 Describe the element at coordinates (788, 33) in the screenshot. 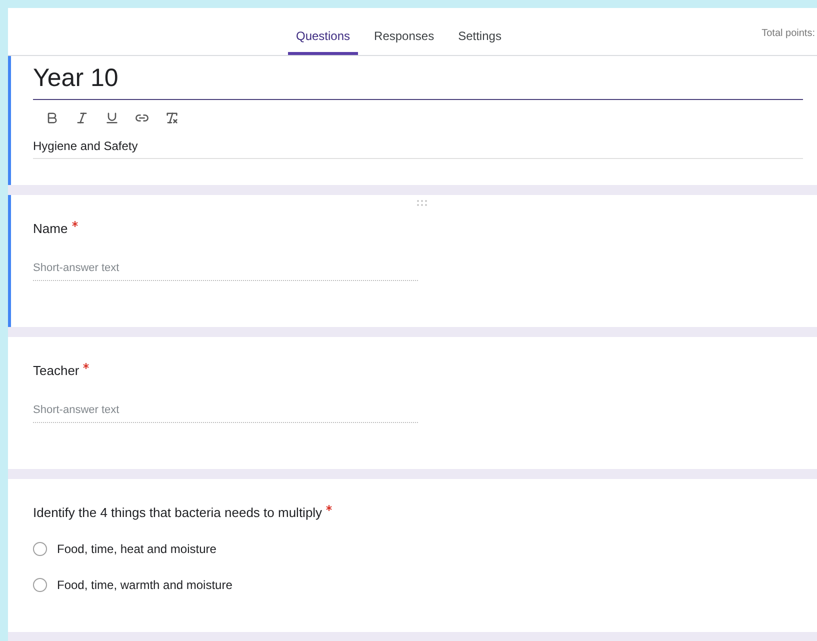

I see `total-points: Total points:` at that location.